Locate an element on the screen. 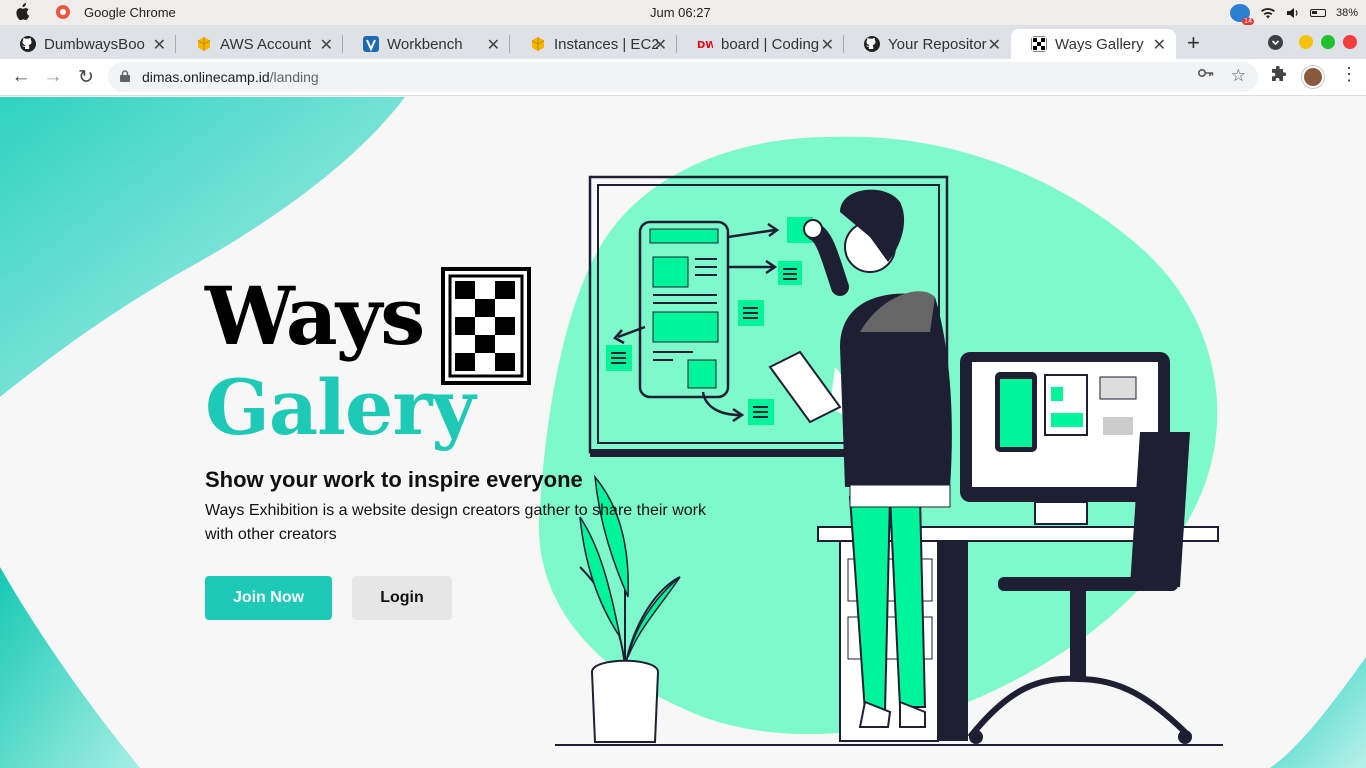  tab-label: Instances | EC2 is located at coordinates (606, 44).